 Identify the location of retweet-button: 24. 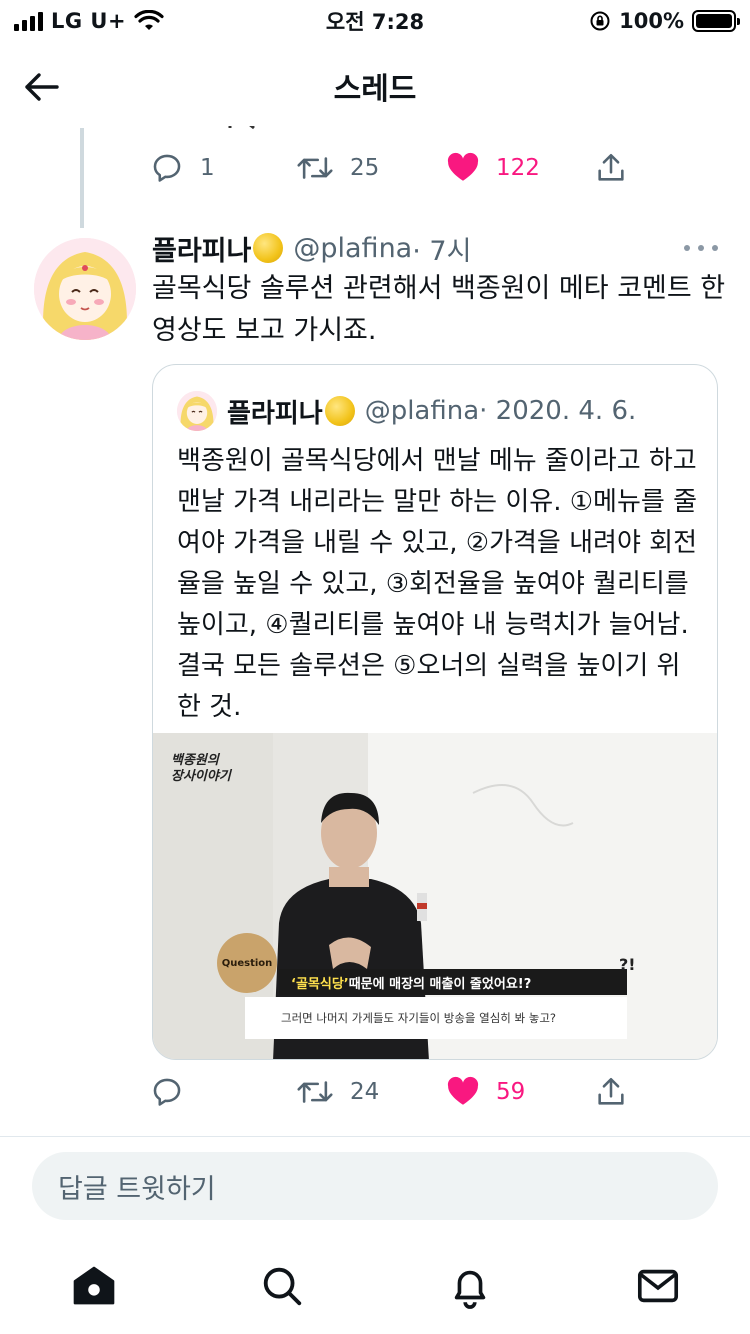
(337, 1092).